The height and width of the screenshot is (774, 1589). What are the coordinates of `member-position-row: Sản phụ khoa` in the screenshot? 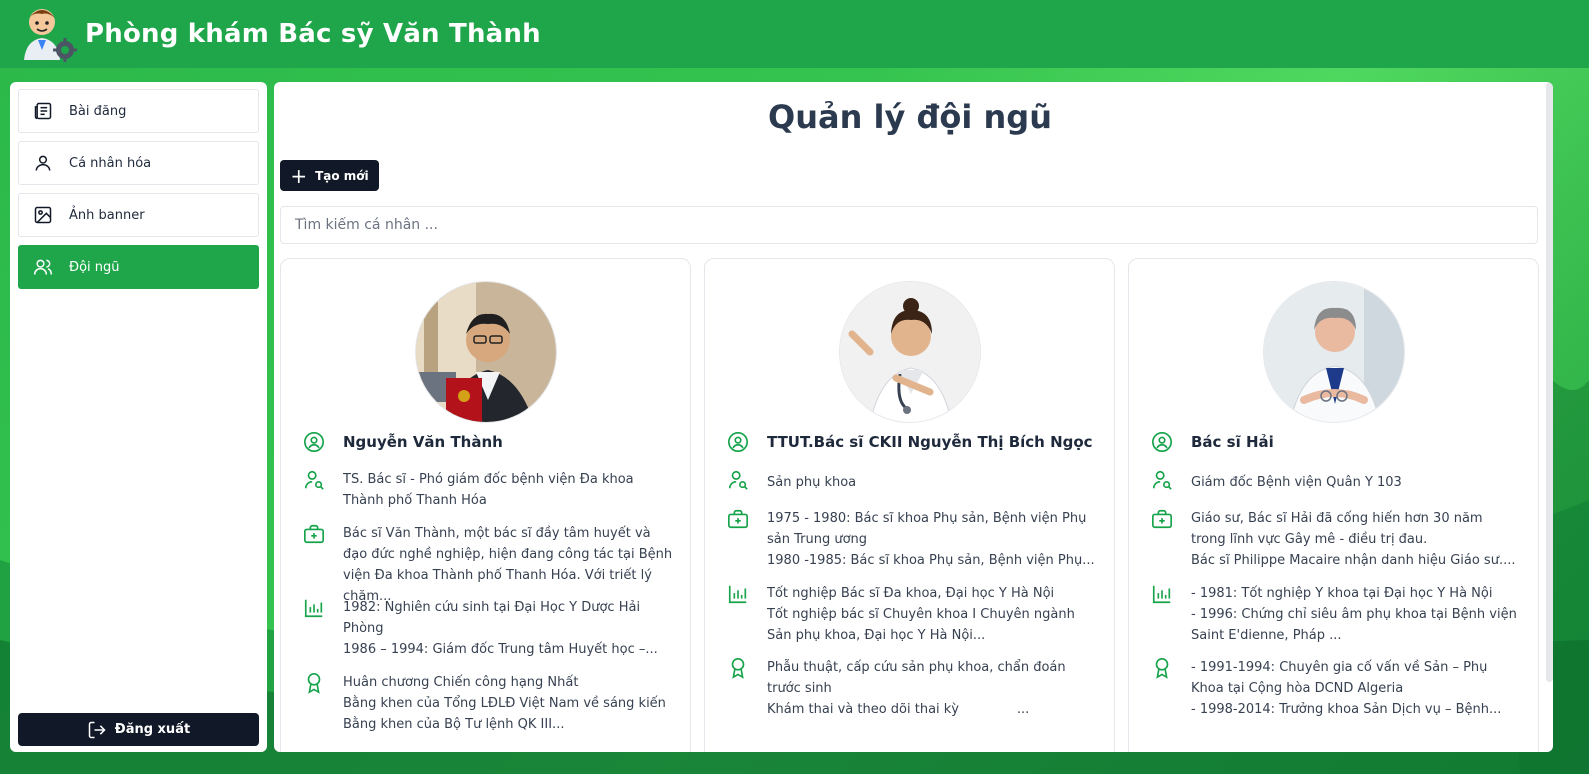 It's located at (912, 481).